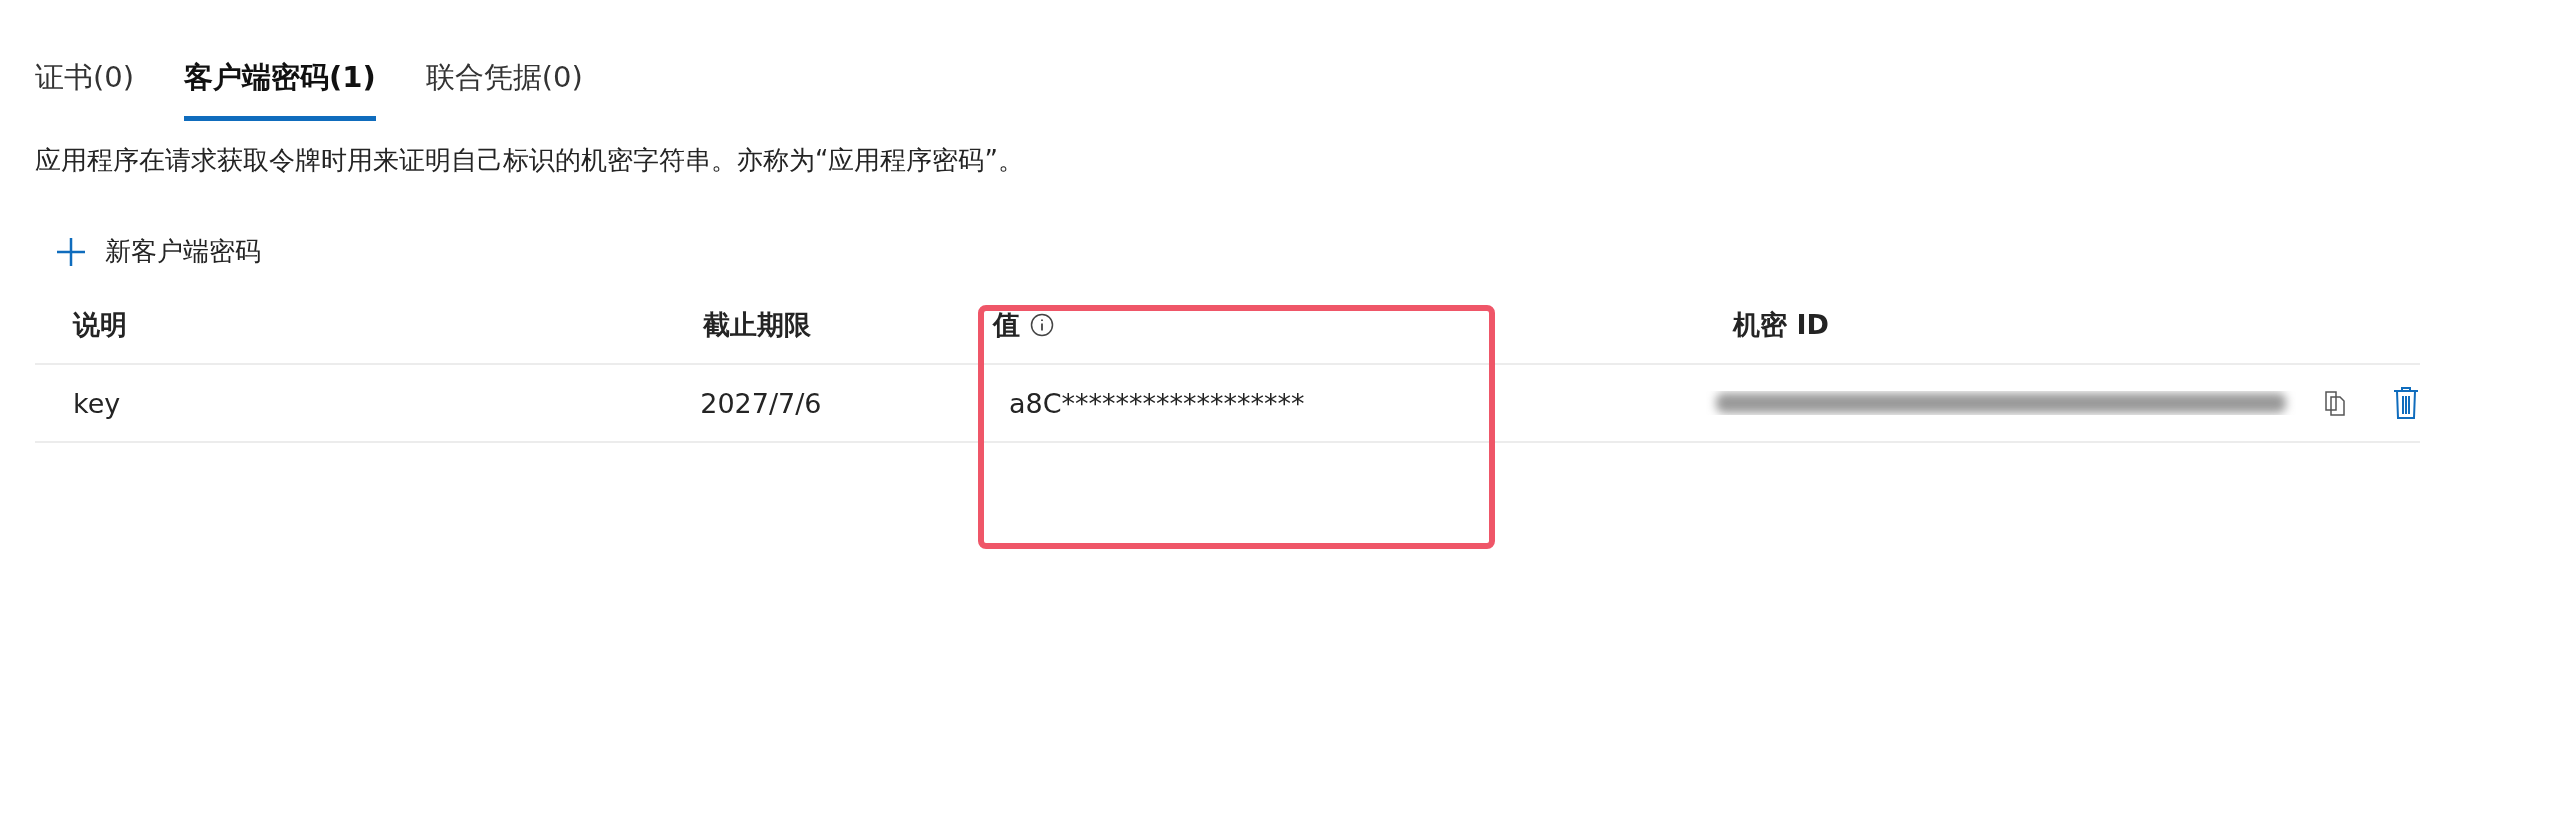 The image size is (2560, 825). What do you see at coordinates (71, 251) in the screenshot?
I see `plus-icon` at bounding box center [71, 251].